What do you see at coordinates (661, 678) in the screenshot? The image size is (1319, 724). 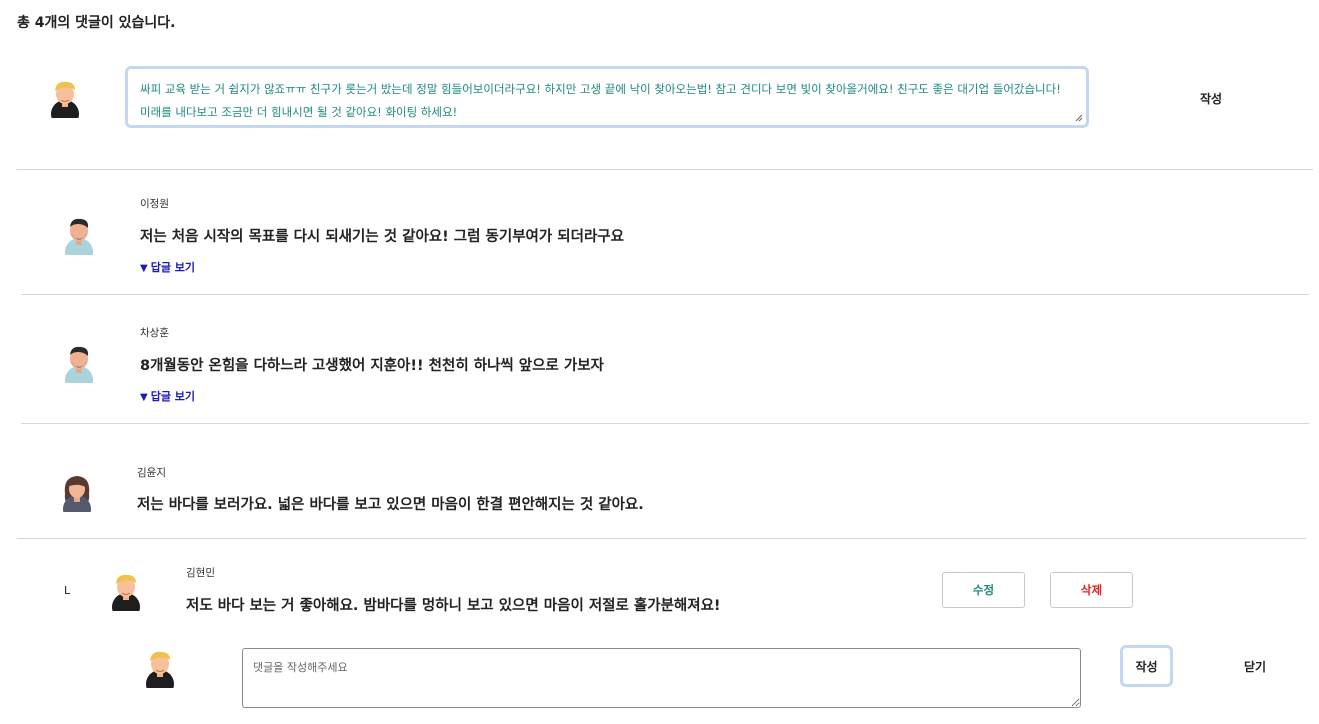 I see `reply-input` at bounding box center [661, 678].